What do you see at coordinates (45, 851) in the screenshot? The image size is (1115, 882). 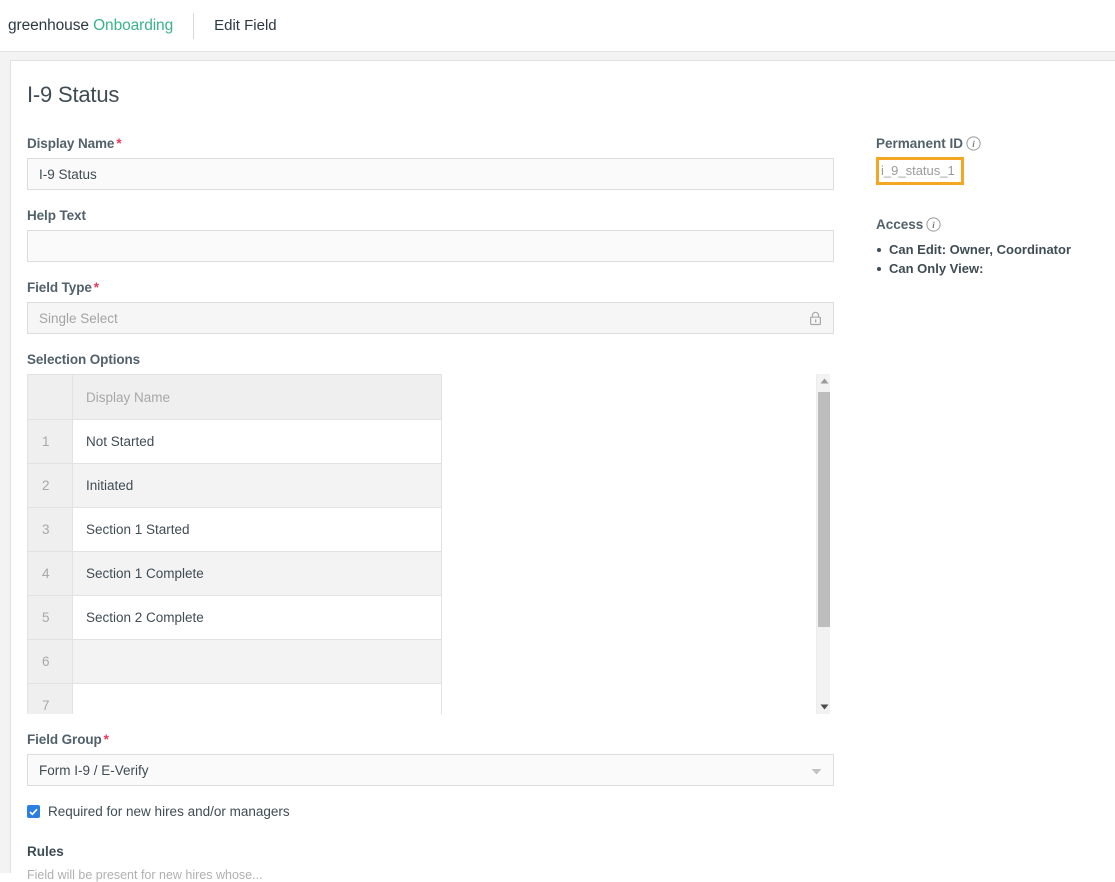 I see `rules-heading: Rules` at bounding box center [45, 851].